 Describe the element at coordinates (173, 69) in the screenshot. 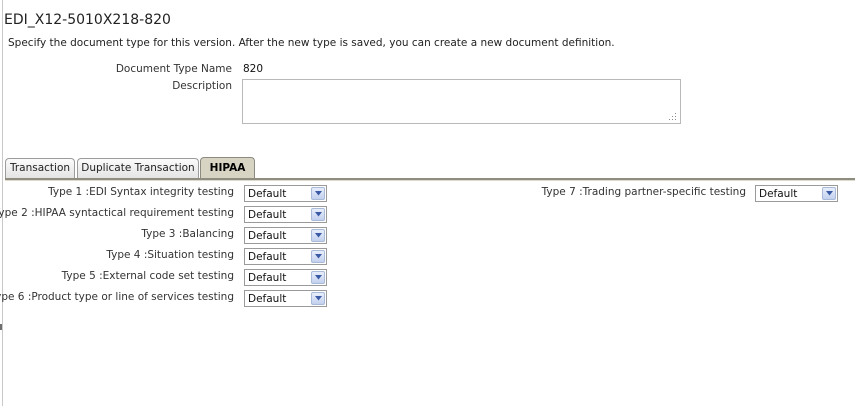

I see `document-type-name-label: Document Type Name` at that location.